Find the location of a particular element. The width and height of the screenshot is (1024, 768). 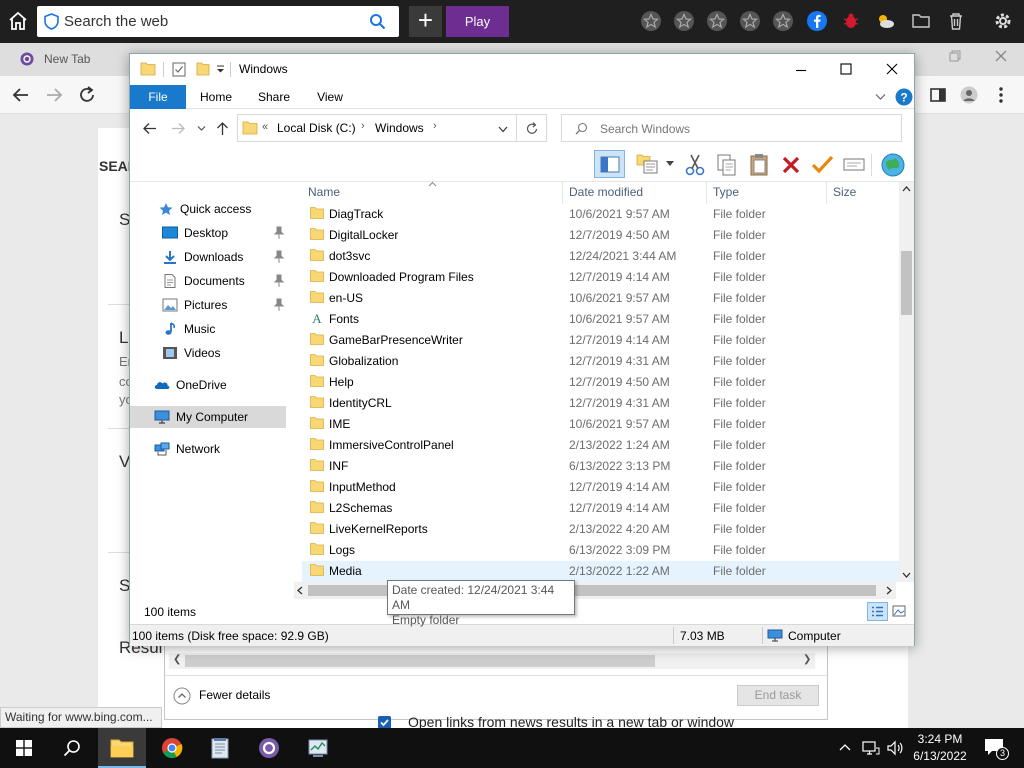

nav-item-desktop: Desktop is located at coordinates (225, 233).